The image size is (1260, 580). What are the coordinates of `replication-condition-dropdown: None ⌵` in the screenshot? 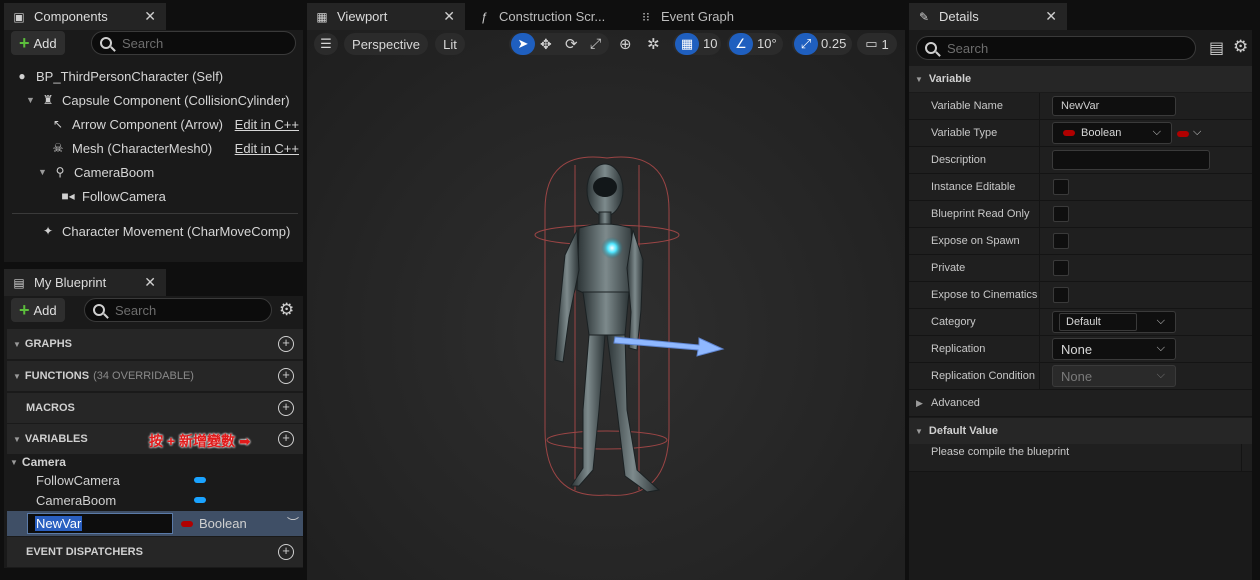 It's located at (1114, 376).